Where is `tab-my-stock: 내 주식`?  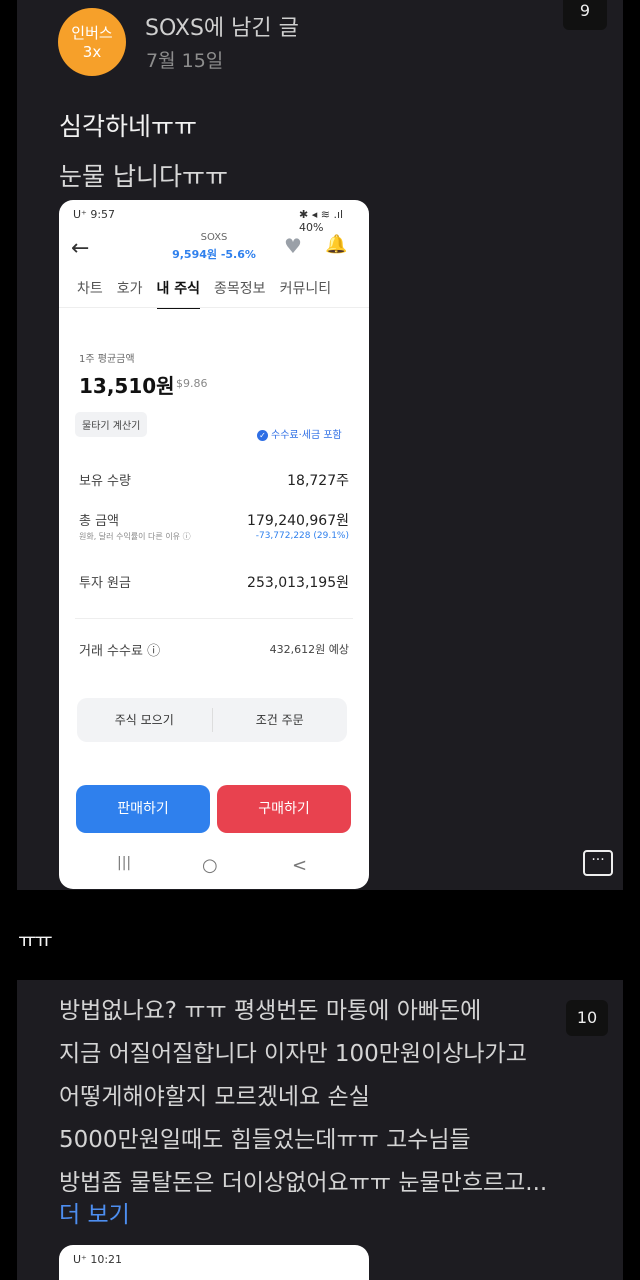
tab-my-stock: 내 주식 is located at coordinates (178, 293).